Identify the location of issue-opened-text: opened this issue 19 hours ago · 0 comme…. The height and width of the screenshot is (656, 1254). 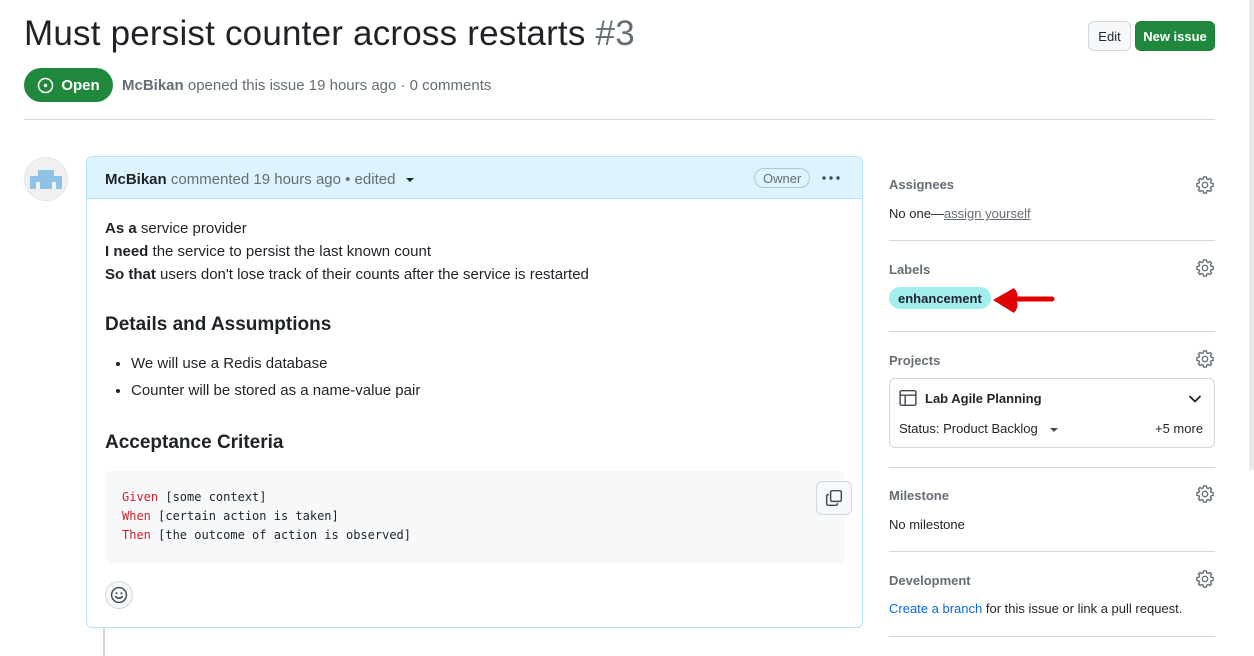
(339, 85).